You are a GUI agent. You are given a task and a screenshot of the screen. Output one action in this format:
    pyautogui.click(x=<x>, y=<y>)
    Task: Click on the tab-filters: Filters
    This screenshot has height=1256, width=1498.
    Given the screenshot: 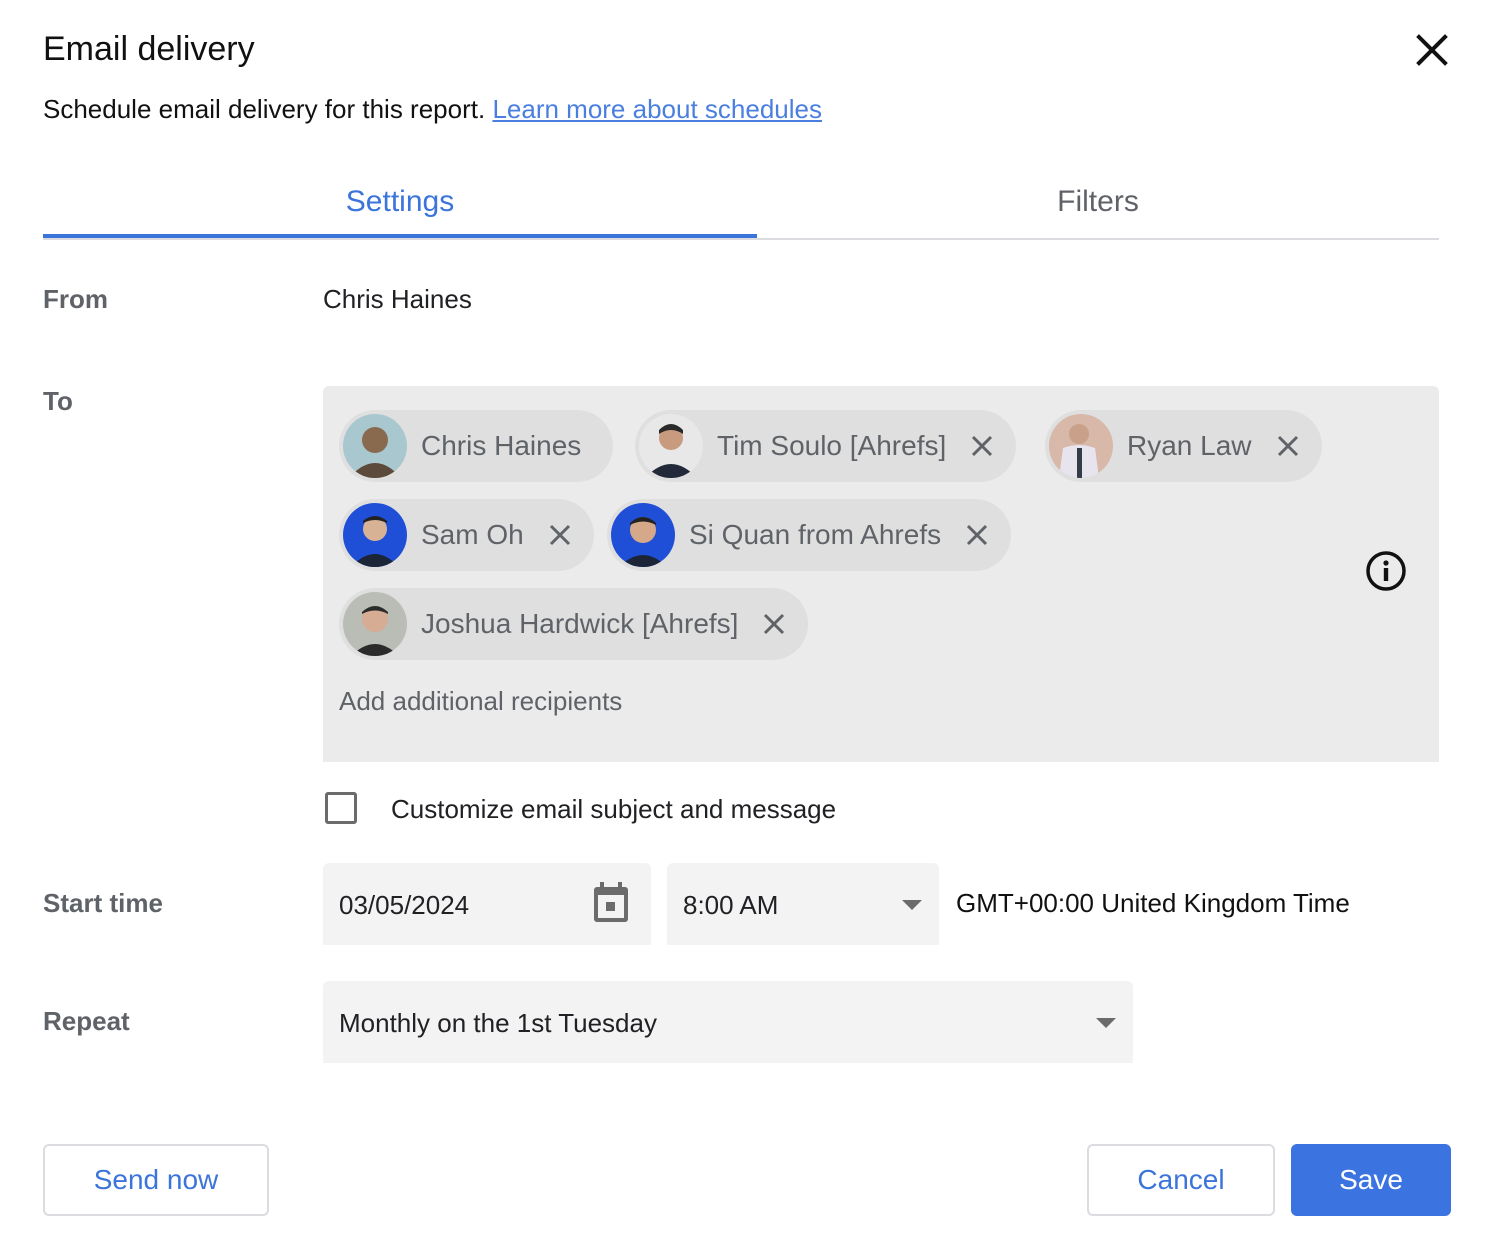 What is the action you would take?
    pyautogui.click(x=1098, y=203)
    